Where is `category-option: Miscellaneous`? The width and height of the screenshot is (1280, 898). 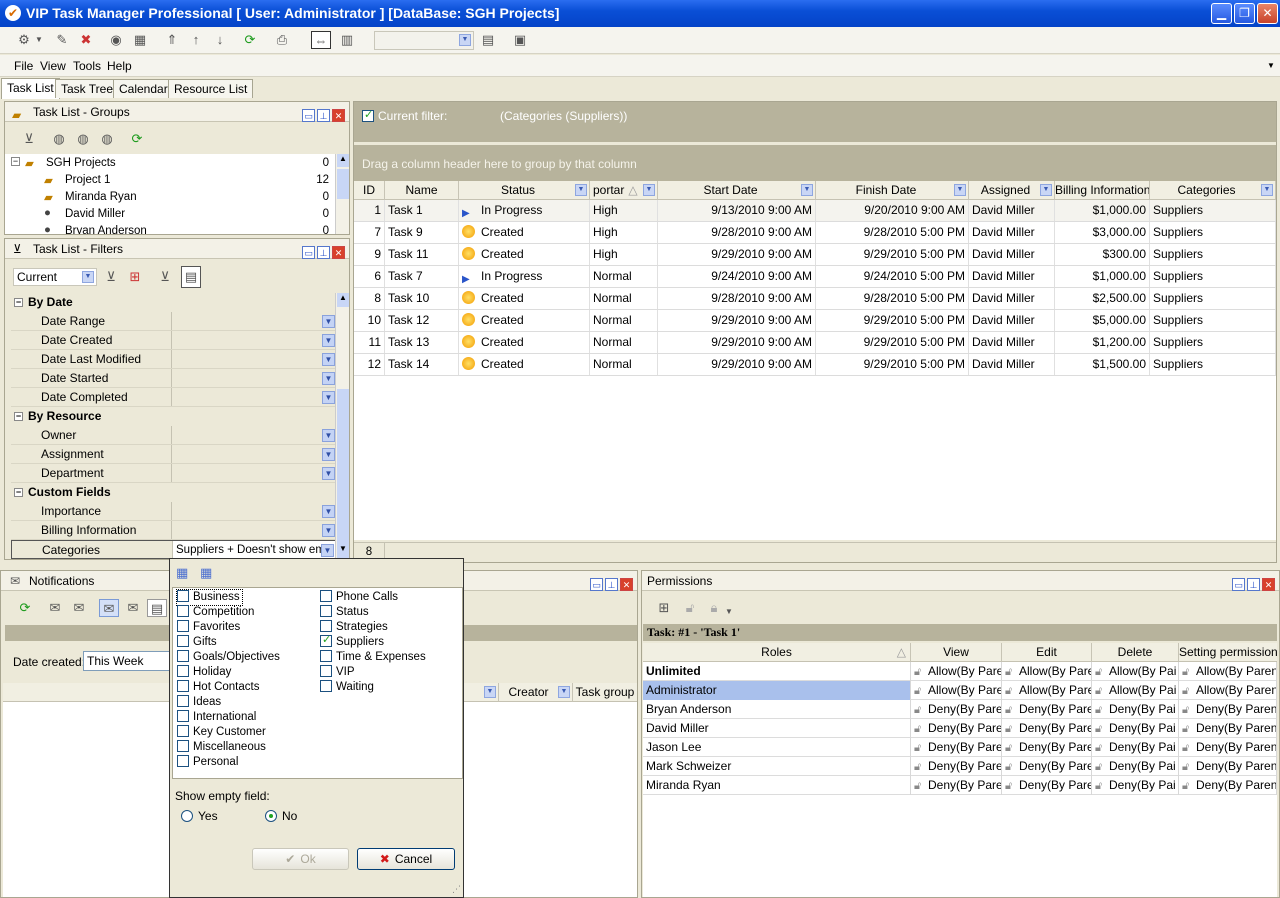 category-option: Miscellaneous is located at coordinates (221, 747).